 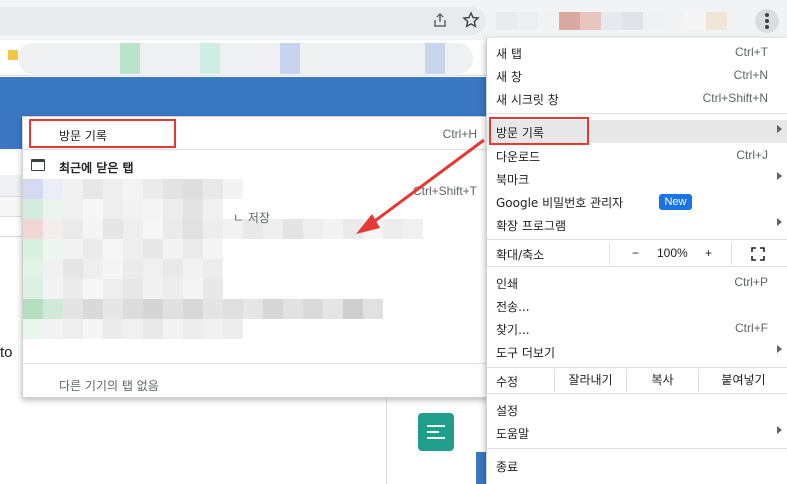 What do you see at coordinates (526, 353) in the screenshot?
I see `menu-item-label: 도구 더보기` at bounding box center [526, 353].